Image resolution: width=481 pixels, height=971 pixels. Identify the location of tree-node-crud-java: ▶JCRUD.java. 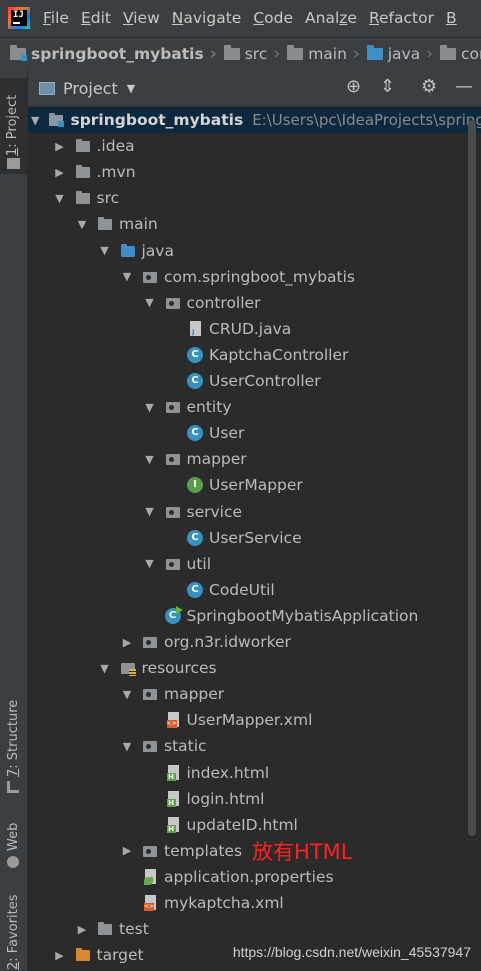
(254, 329).